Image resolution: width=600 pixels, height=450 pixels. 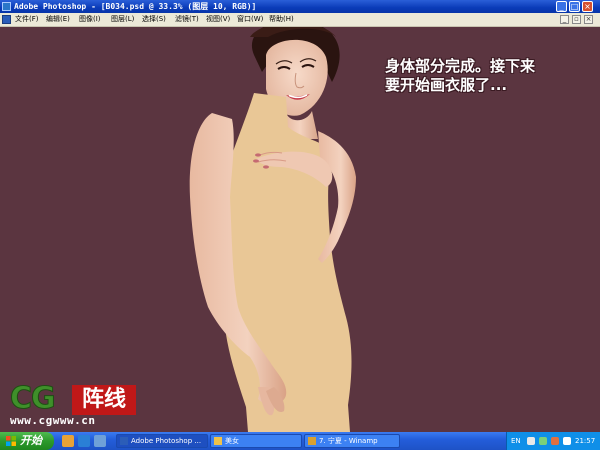 What do you see at coordinates (90, 19) in the screenshot?
I see `menu-image: 图像(I)` at bounding box center [90, 19].